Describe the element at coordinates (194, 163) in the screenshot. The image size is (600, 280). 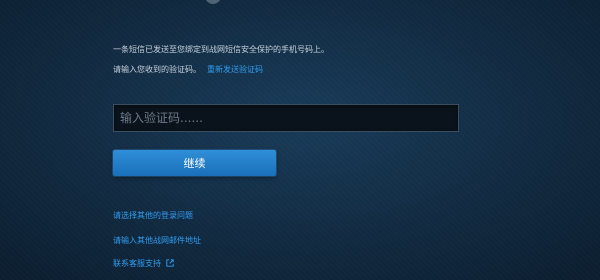
I see `continue-button: 继续` at that location.